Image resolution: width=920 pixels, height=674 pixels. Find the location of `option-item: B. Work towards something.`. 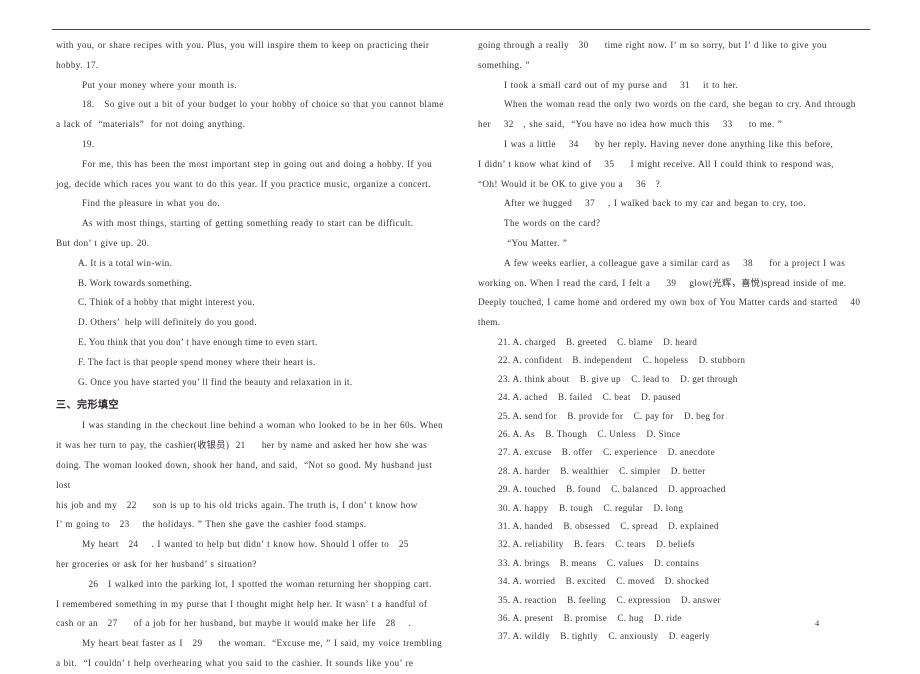

option-item: B. Work towards something. is located at coordinates (135, 282).